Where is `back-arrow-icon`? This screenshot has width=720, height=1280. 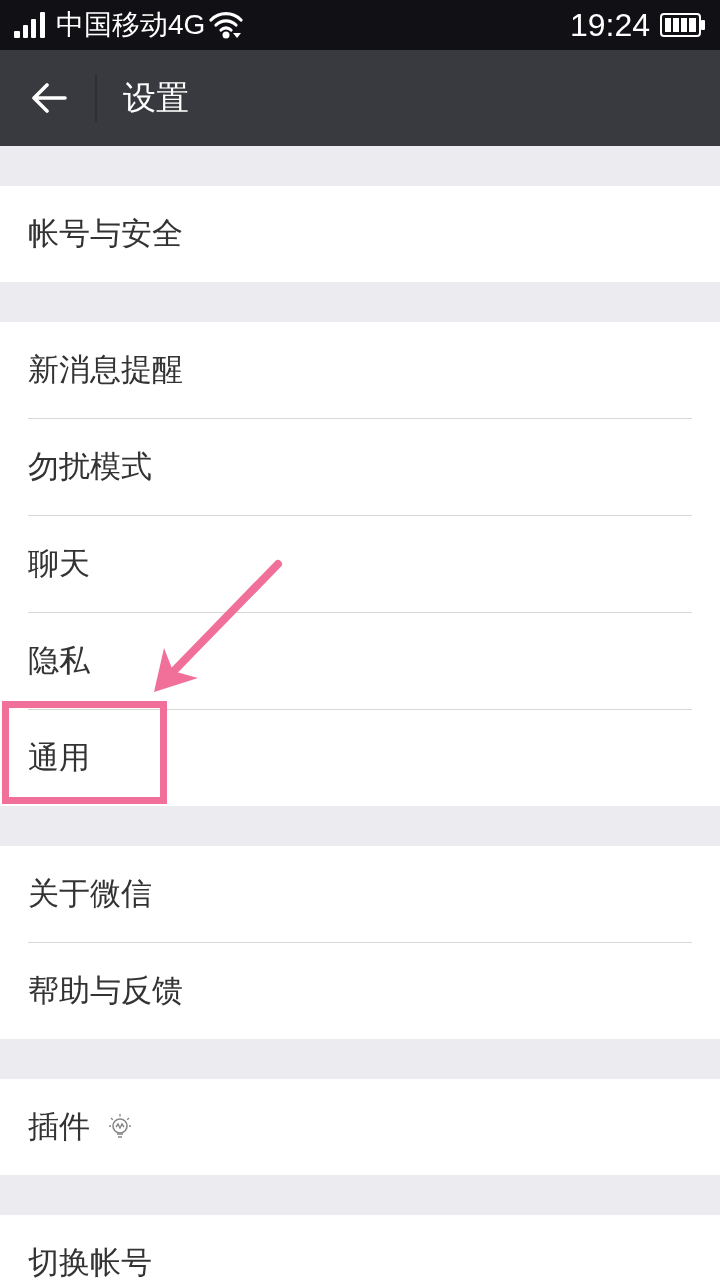
back-arrow-icon is located at coordinates (49, 98).